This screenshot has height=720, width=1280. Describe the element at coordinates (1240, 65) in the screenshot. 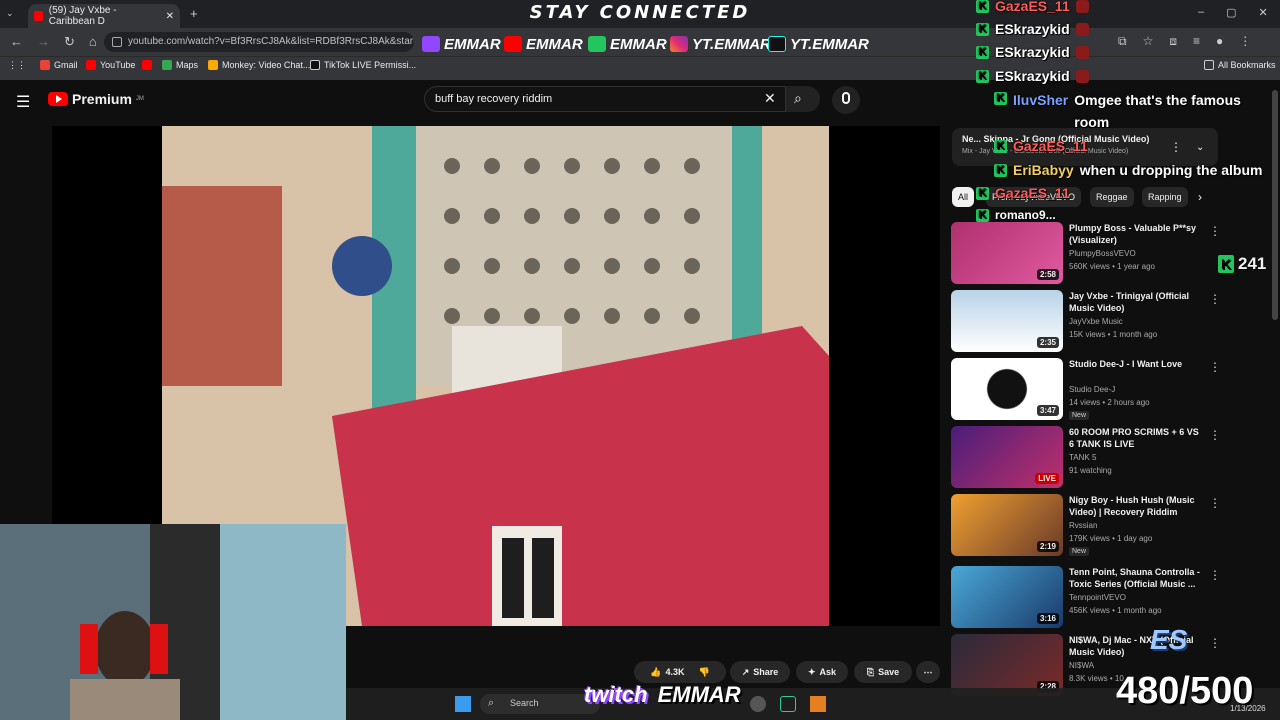

I see `all-bookmarks: All Bookmarks` at that location.